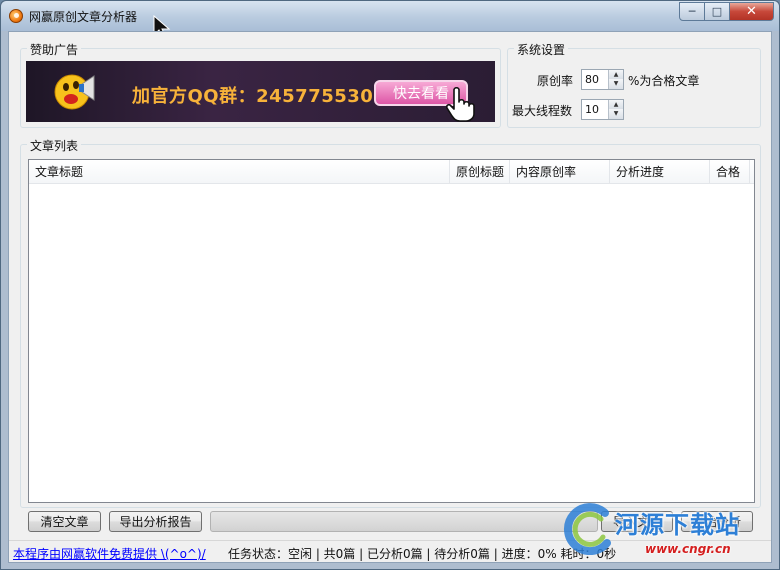 This screenshot has height=570, width=780. Describe the element at coordinates (541, 49) in the screenshot. I see `settings-group-label: 系统设置` at that location.